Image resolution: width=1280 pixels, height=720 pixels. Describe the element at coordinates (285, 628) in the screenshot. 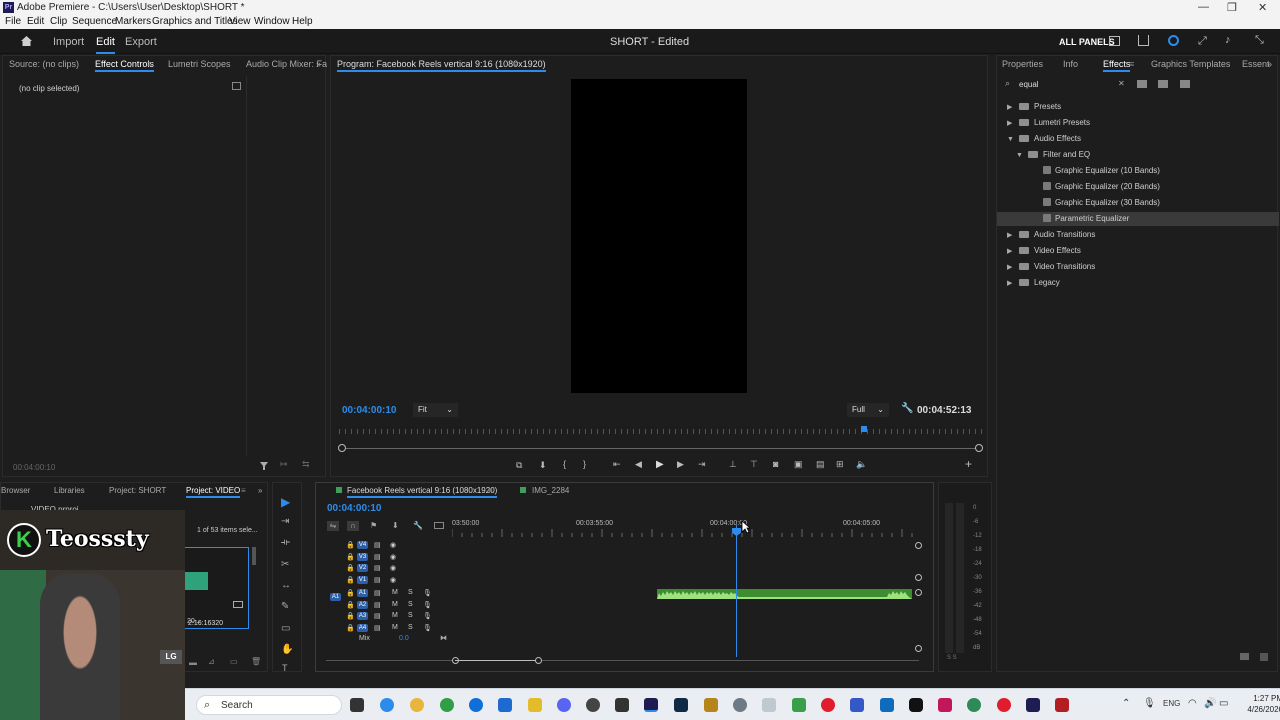

I see `rectangle-tool-icon: ▭` at that location.